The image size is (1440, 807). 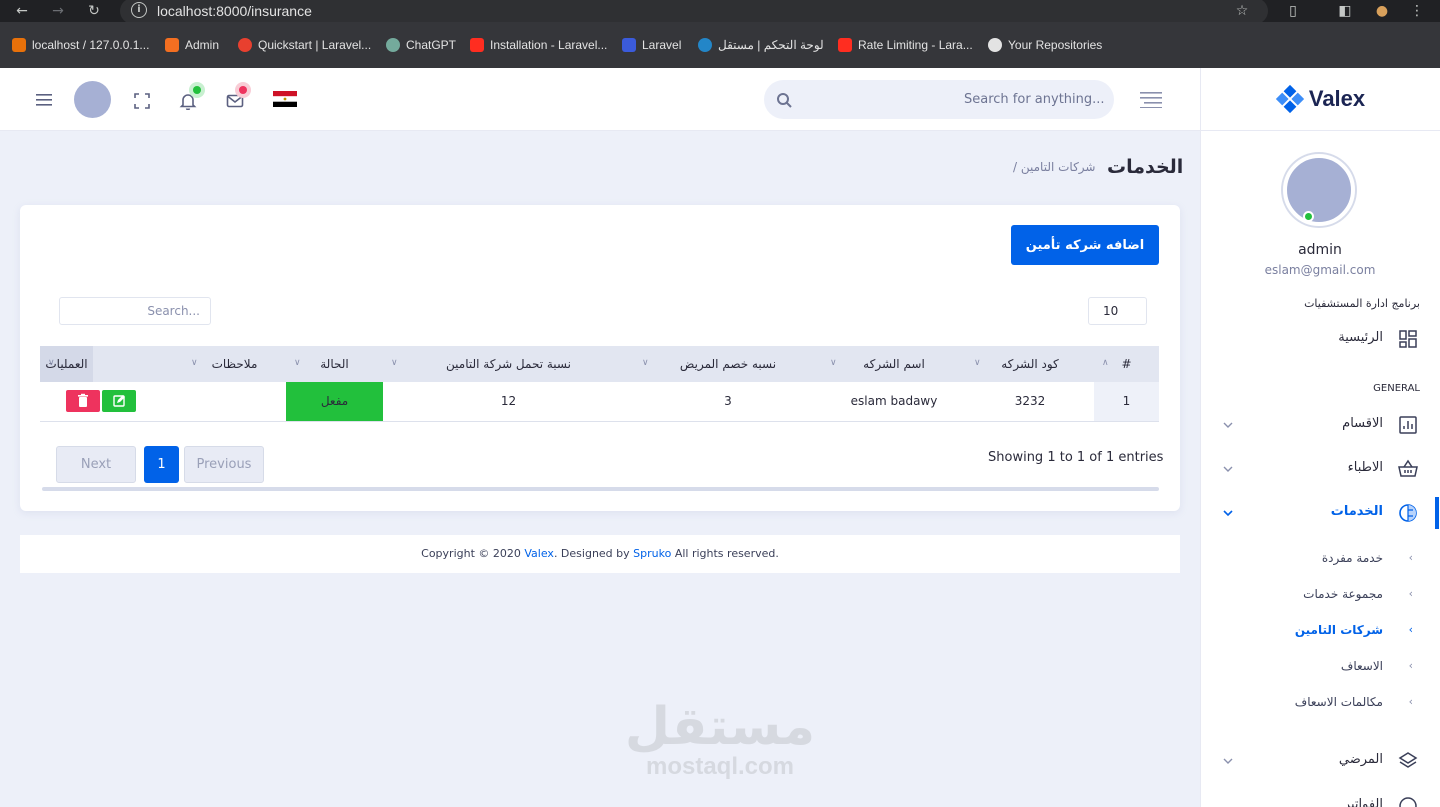 What do you see at coordinates (1320, 797) in the screenshot?
I see `sidebar-item-invoices: الفواتير` at bounding box center [1320, 797].